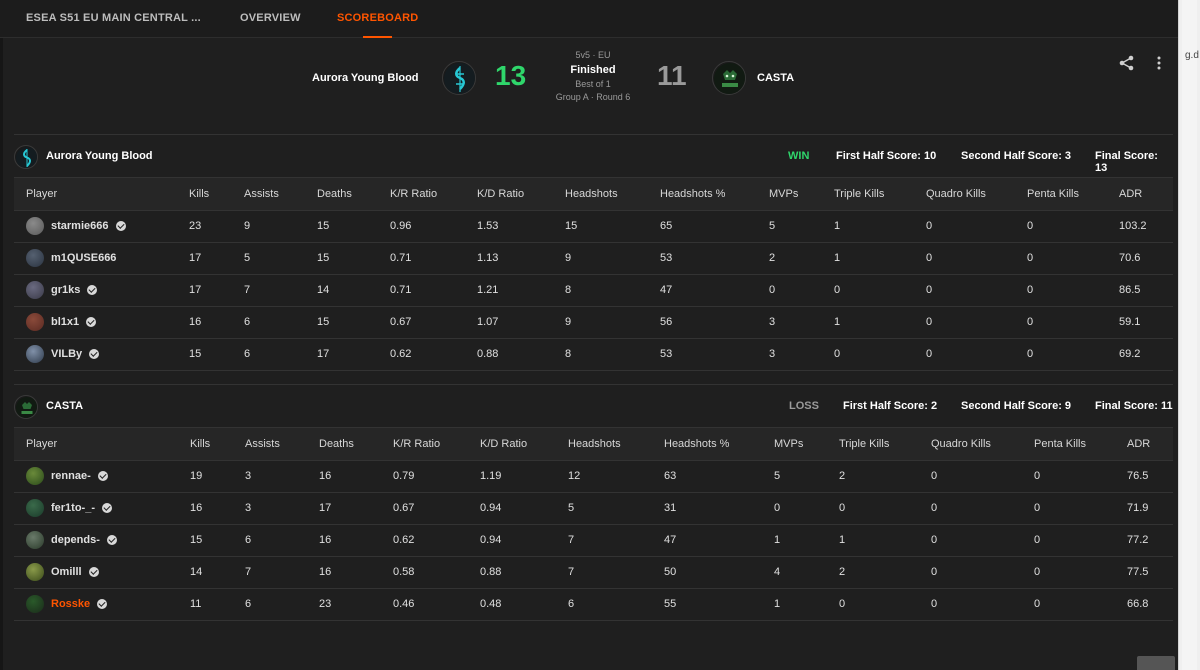  Describe the element at coordinates (789, 322) in the screenshot. I see `stat-cell: 3` at that location.